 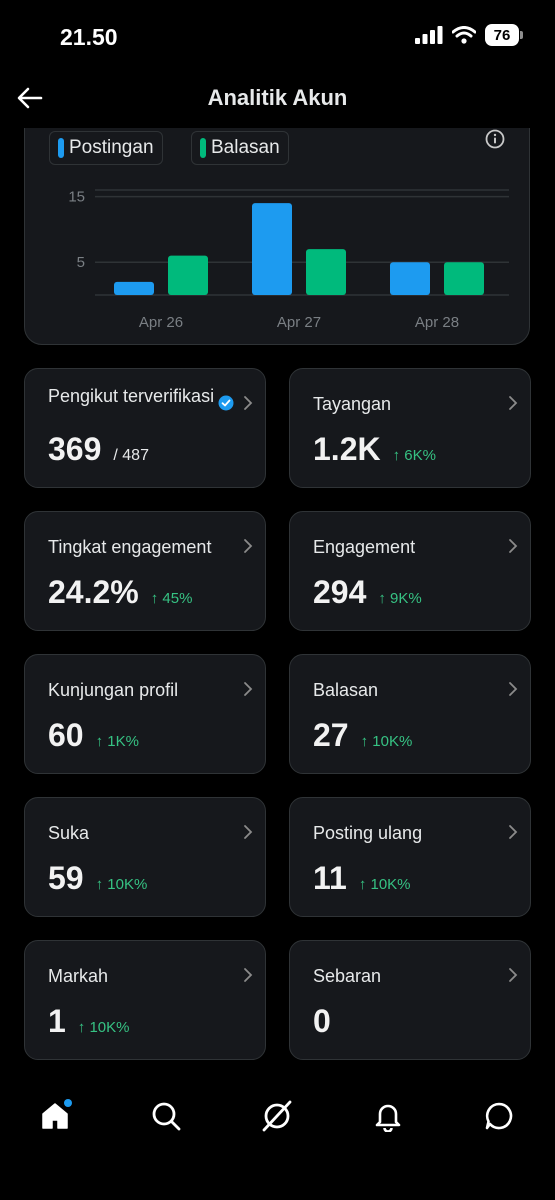 I want to click on stat-label: Tingkat engagement, so click(x=130, y=547).